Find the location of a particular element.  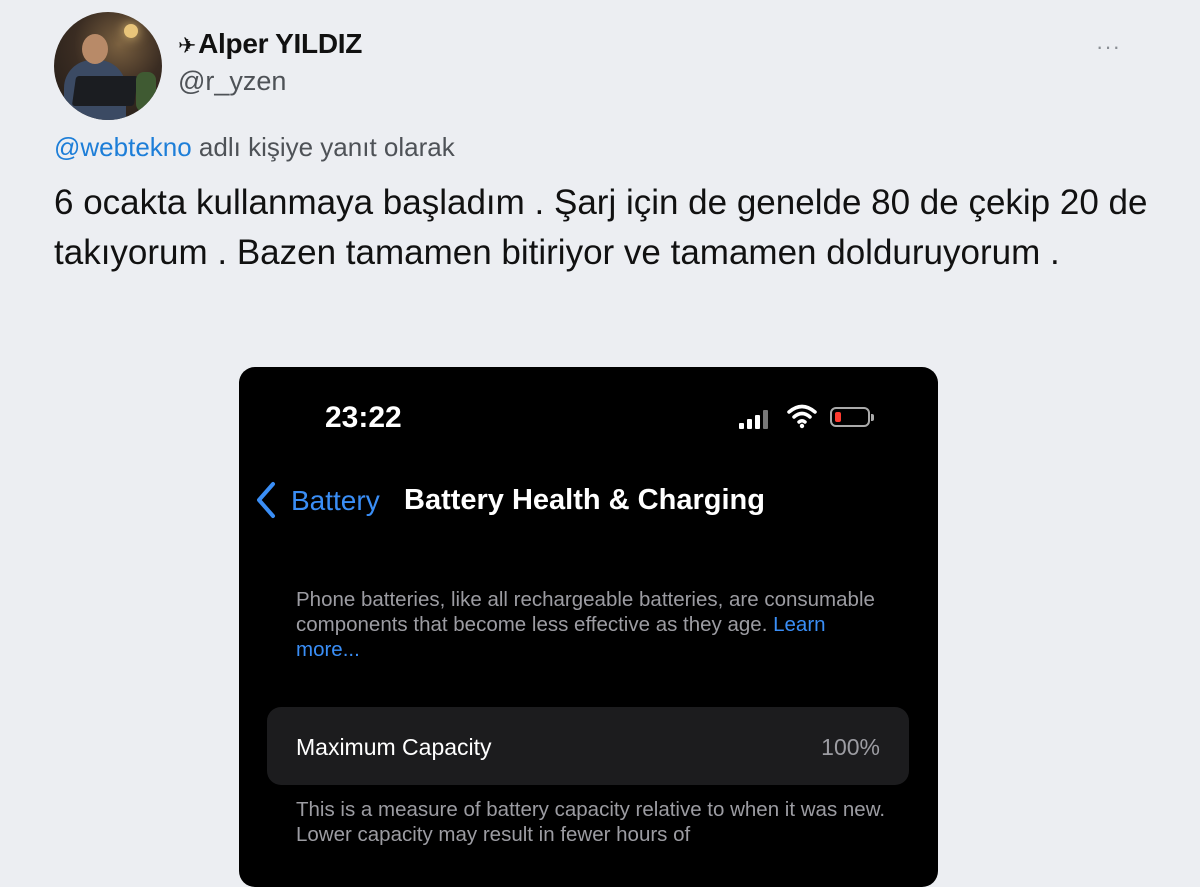

avatar-plant is located at coordinates (146, 92).